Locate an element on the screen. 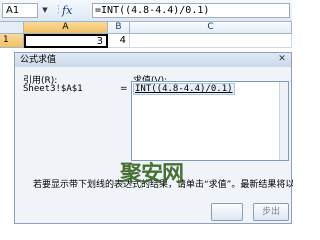 Image resolution: width=320 pixels, height=240 pixels. formula-input: =INT((4.8-4.4)/0.1) is located at coordinates (191, 10).